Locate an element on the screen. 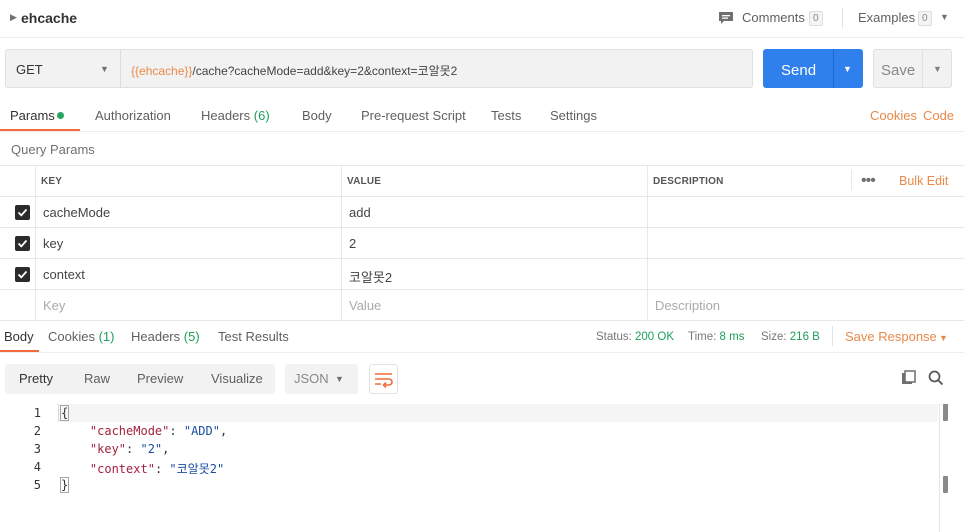 The height and width of the screenshot is (532, 964). code-line: "cacheMode": "ADD", is located at coordinates (158, 431).